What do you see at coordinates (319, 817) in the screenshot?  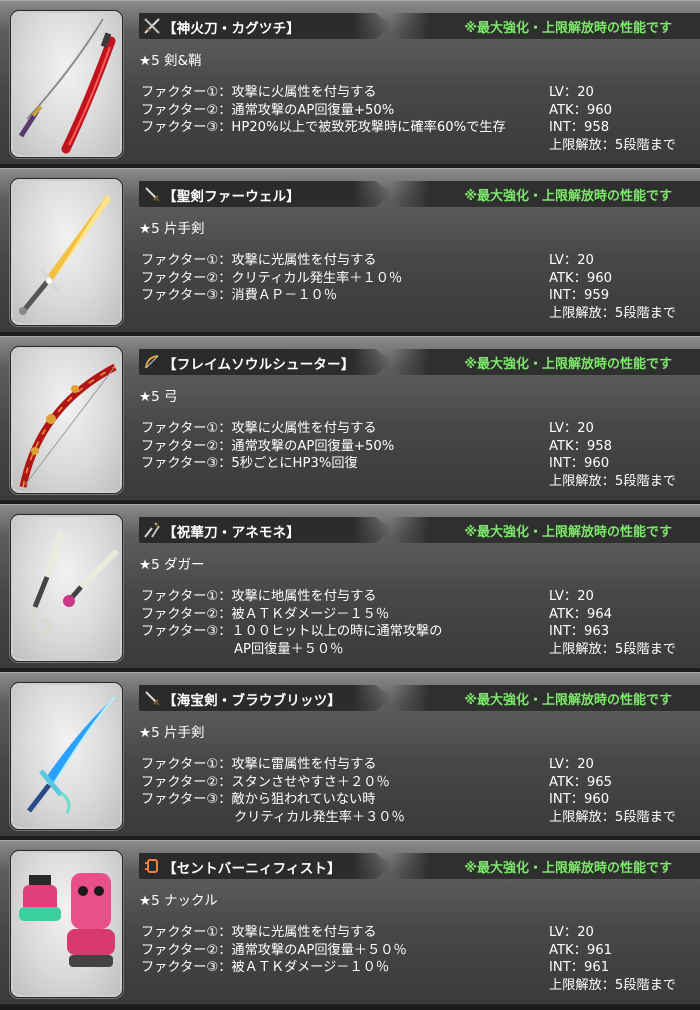 I see `factor-3-continuation: クリティカル発生率＋３０％` at bounding box center [319, 817].